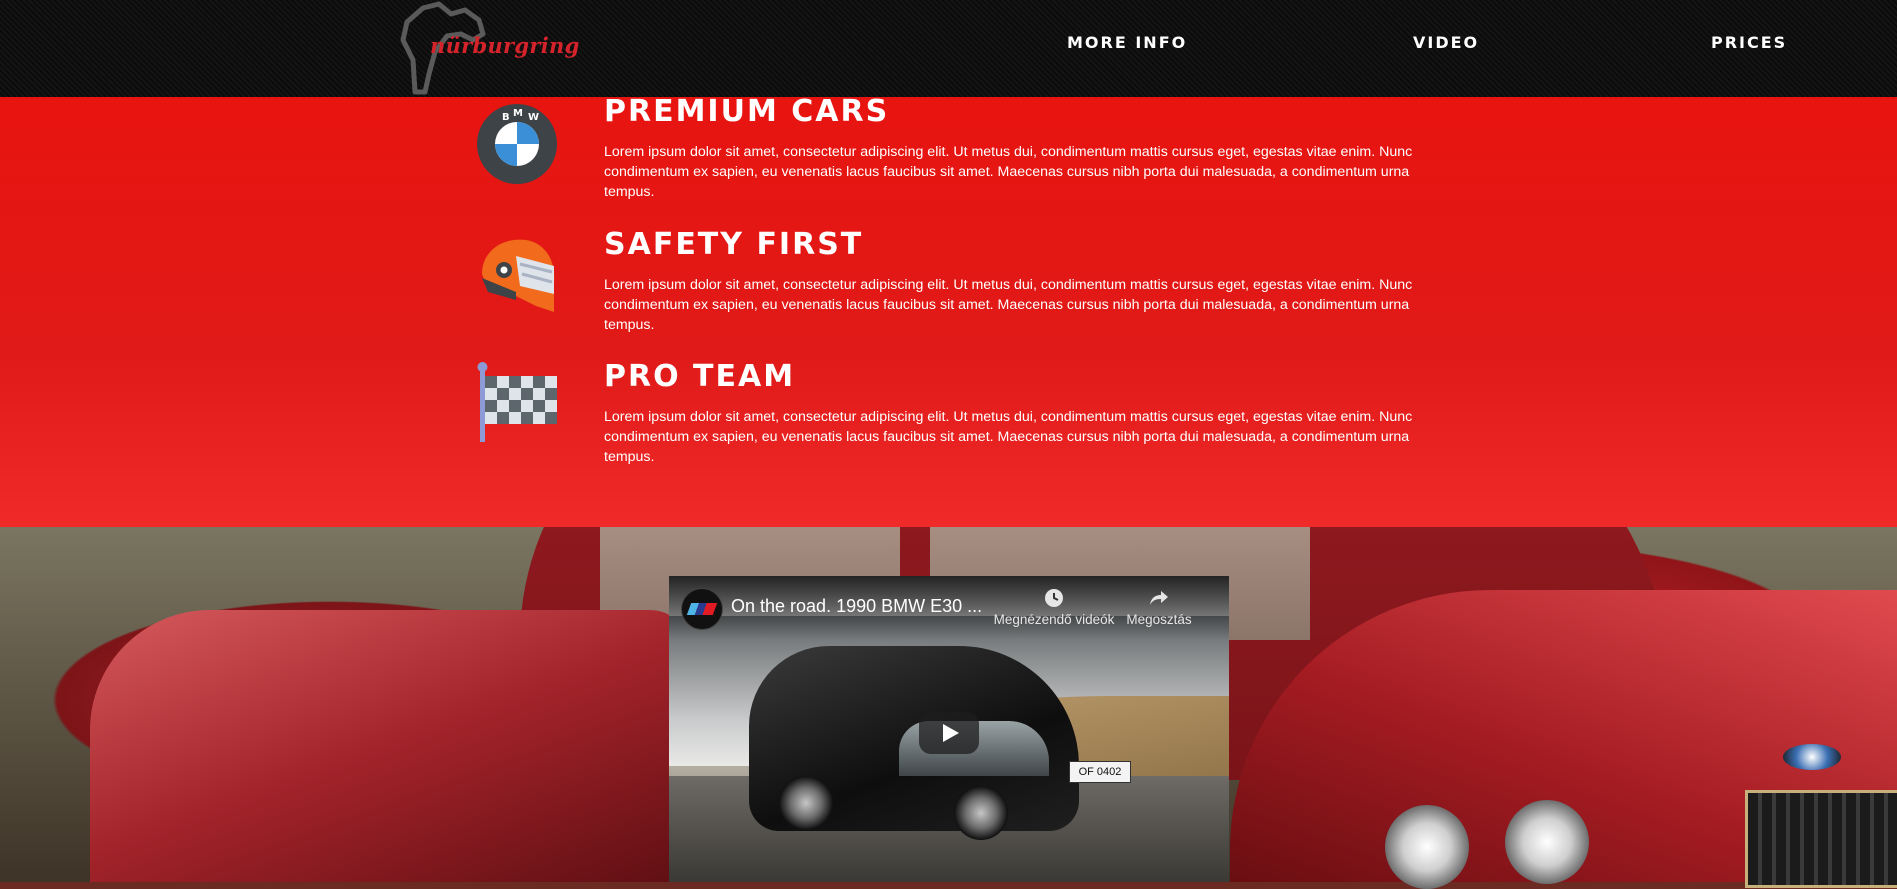 The image size is (1897, 889). I want to click on svg-text: B, so click(506, 117).